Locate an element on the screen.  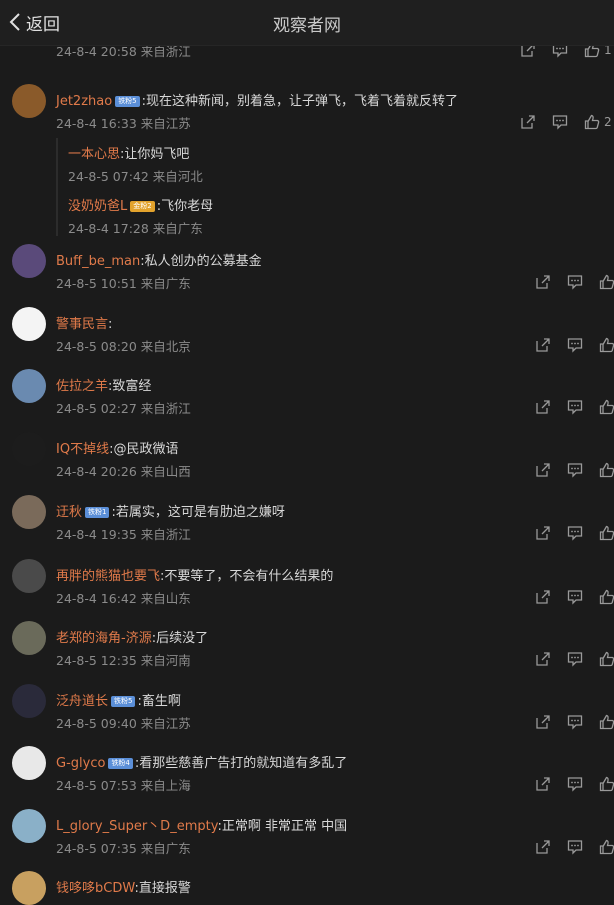
comment-text: G-glyco 铁粉4:看那些慈善广告打的就知道有多乱了 is located at coordinates (201, 761).